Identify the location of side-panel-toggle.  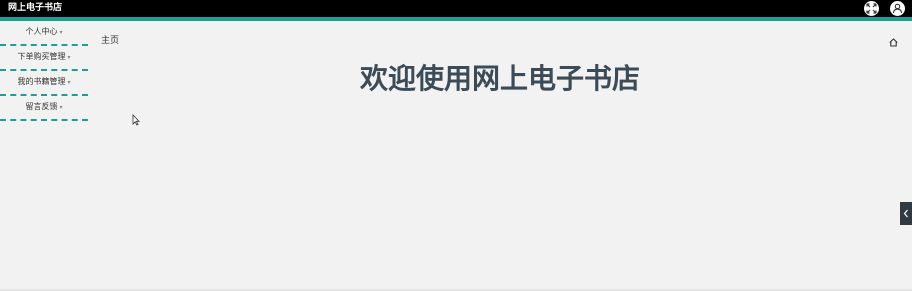
(906, 213).